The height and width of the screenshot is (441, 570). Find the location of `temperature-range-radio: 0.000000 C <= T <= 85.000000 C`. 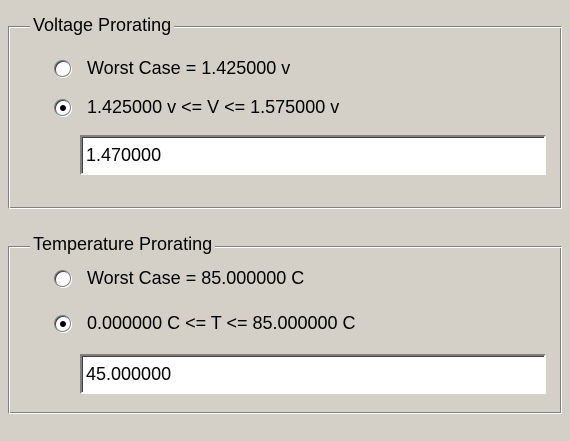

temperature-range-radio: 0.000000 C <= T <= 85.000000 C is located at coordinates (205, 323).